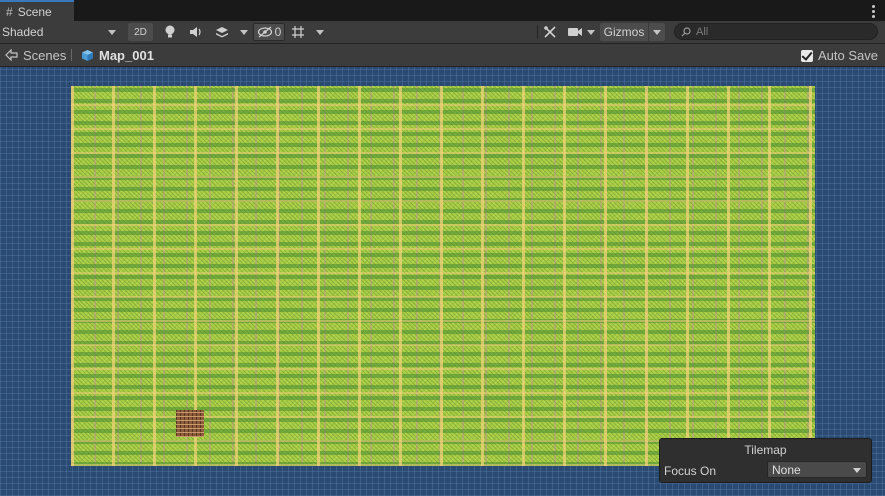 This screenshot has height=496, width=885. Describe the element at coordinates (537, 32) in the screenshot. I see `toolbar-divider` at that location.